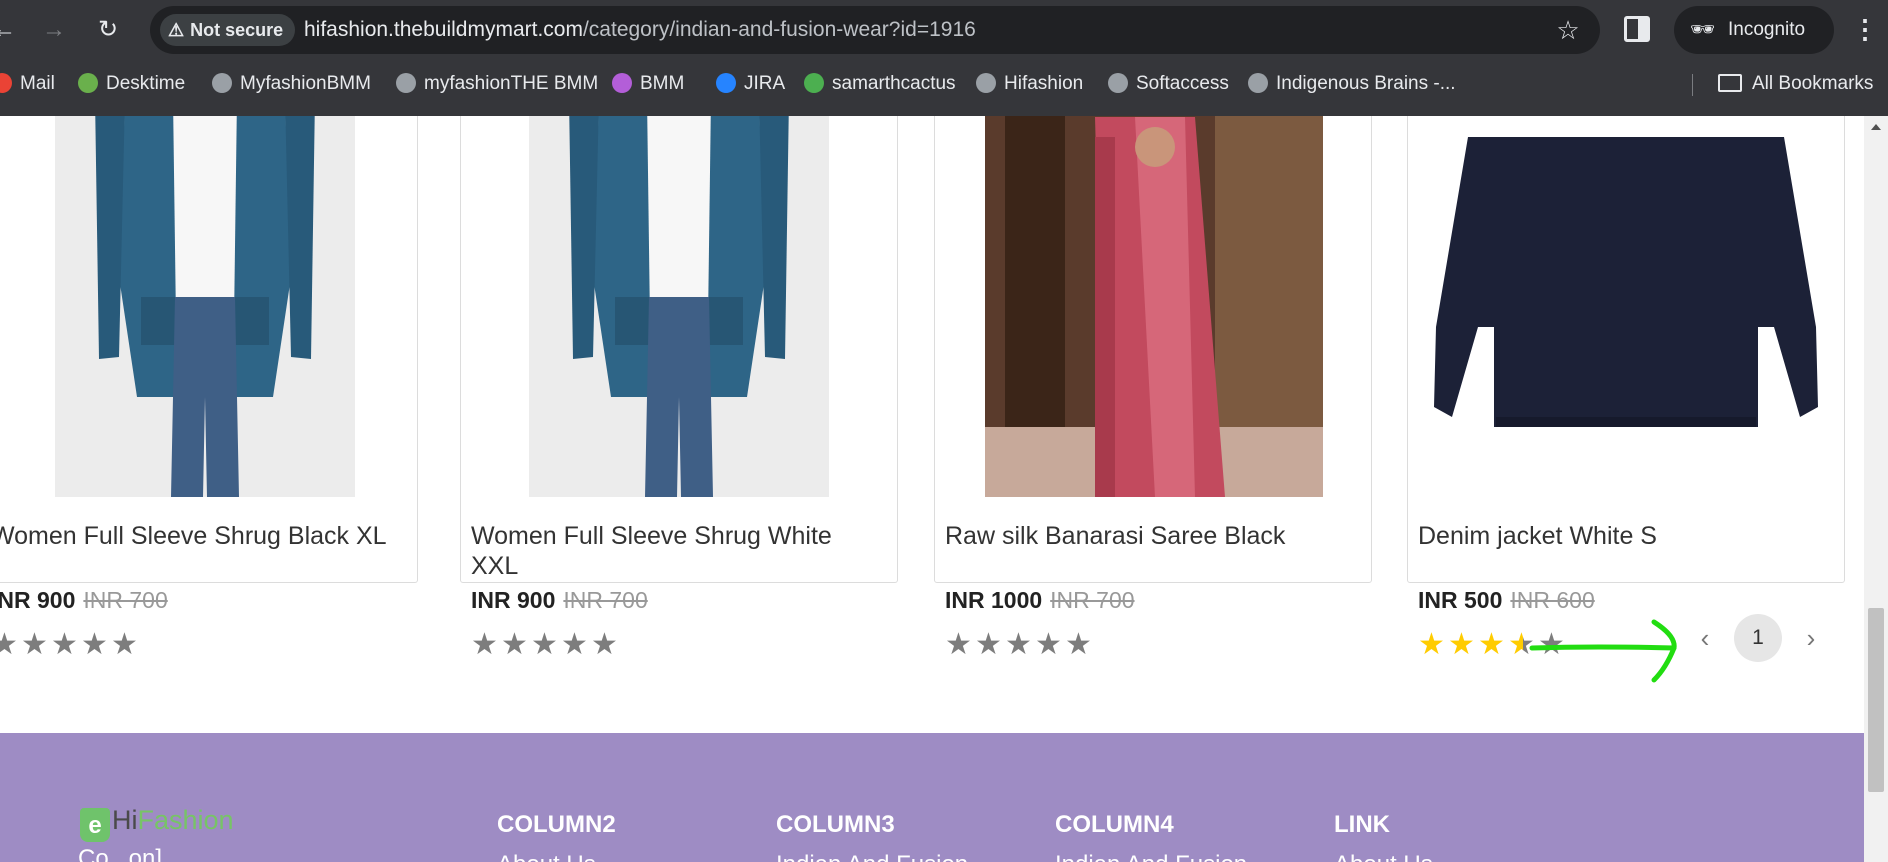 The width and height of the screenshot is (1888, 862). I want to click on page-scrollbar, so click(1876, 489).